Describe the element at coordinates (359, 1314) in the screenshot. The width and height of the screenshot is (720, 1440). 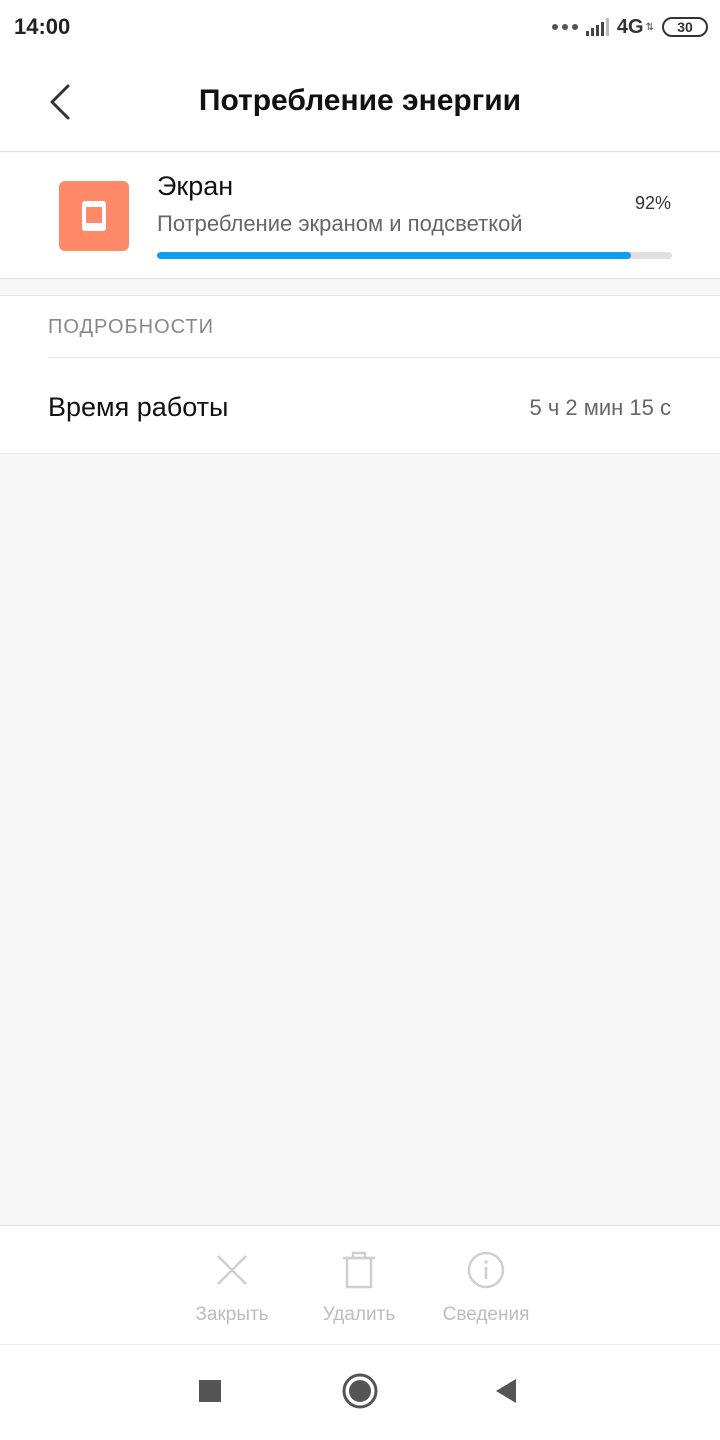
I see `delete-label: Удалить` at that location.